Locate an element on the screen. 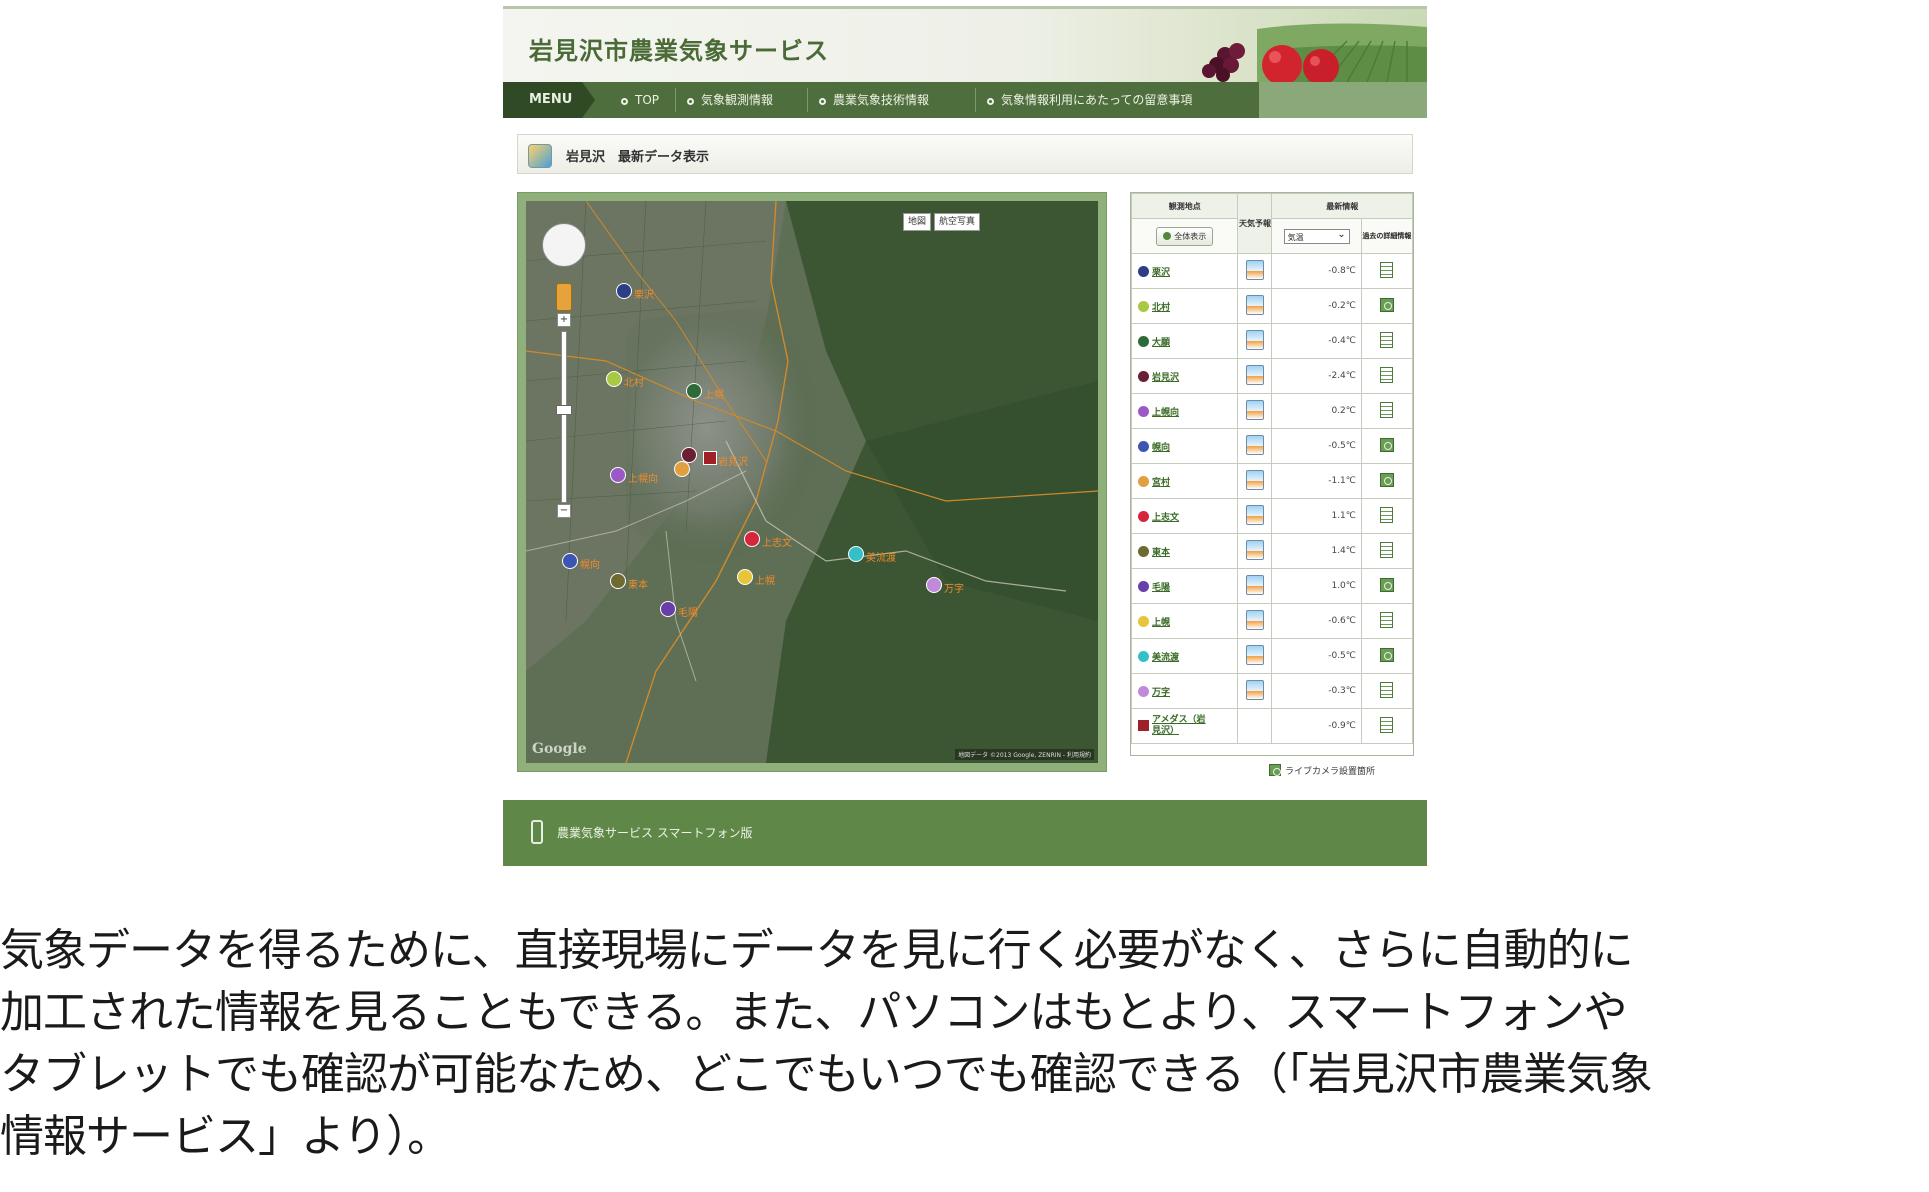 Image resolution: width=1929 pixels, height=1192 pixels. menu-separator is located at coordinates (975, 100).